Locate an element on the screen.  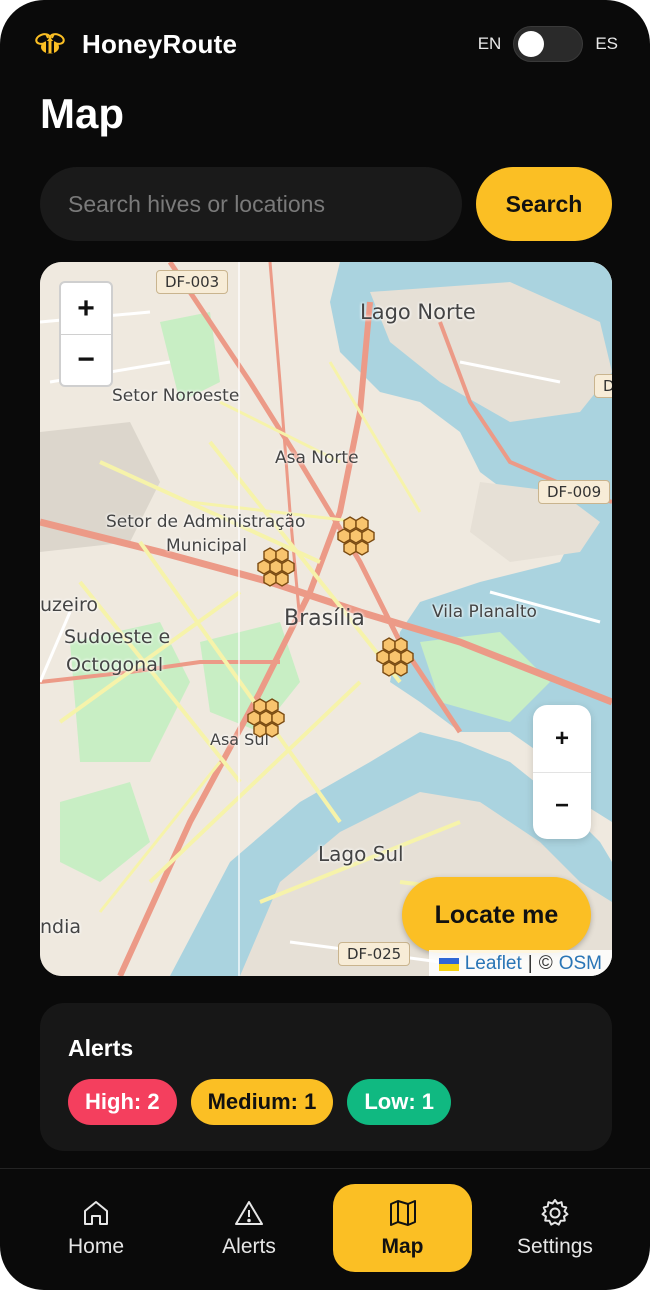
zoom-out-button-secondary: − is located at coordinates (562, 805).